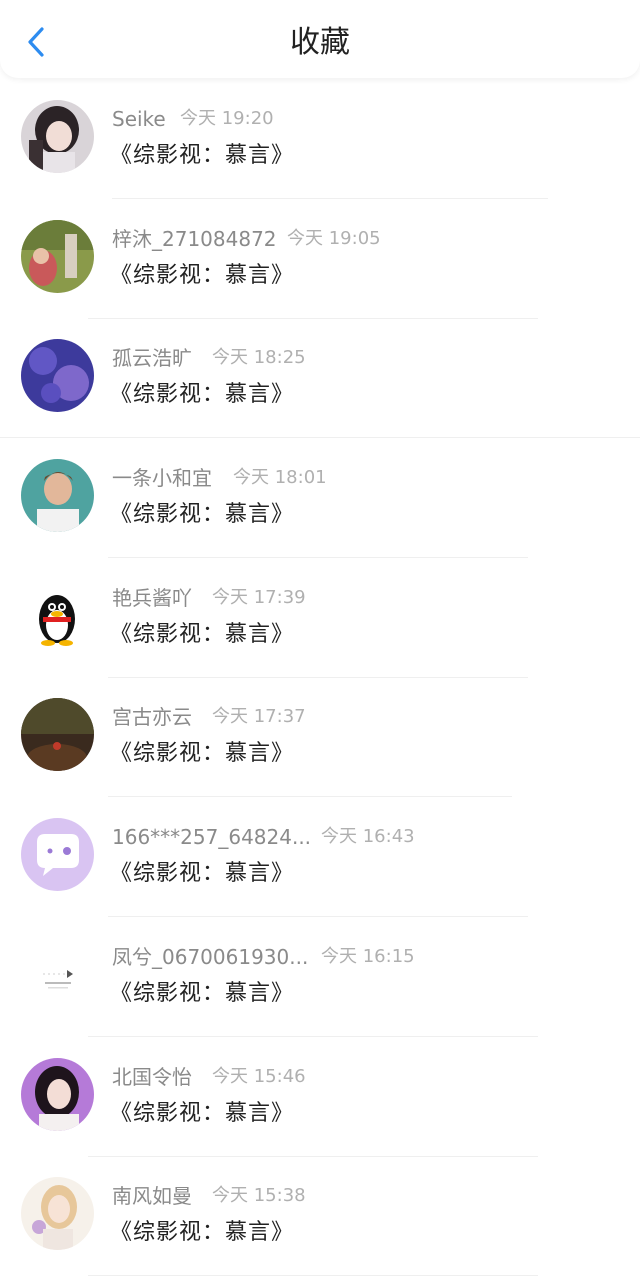  I want to click on chat-bubble-avatar, so click(57, 855).